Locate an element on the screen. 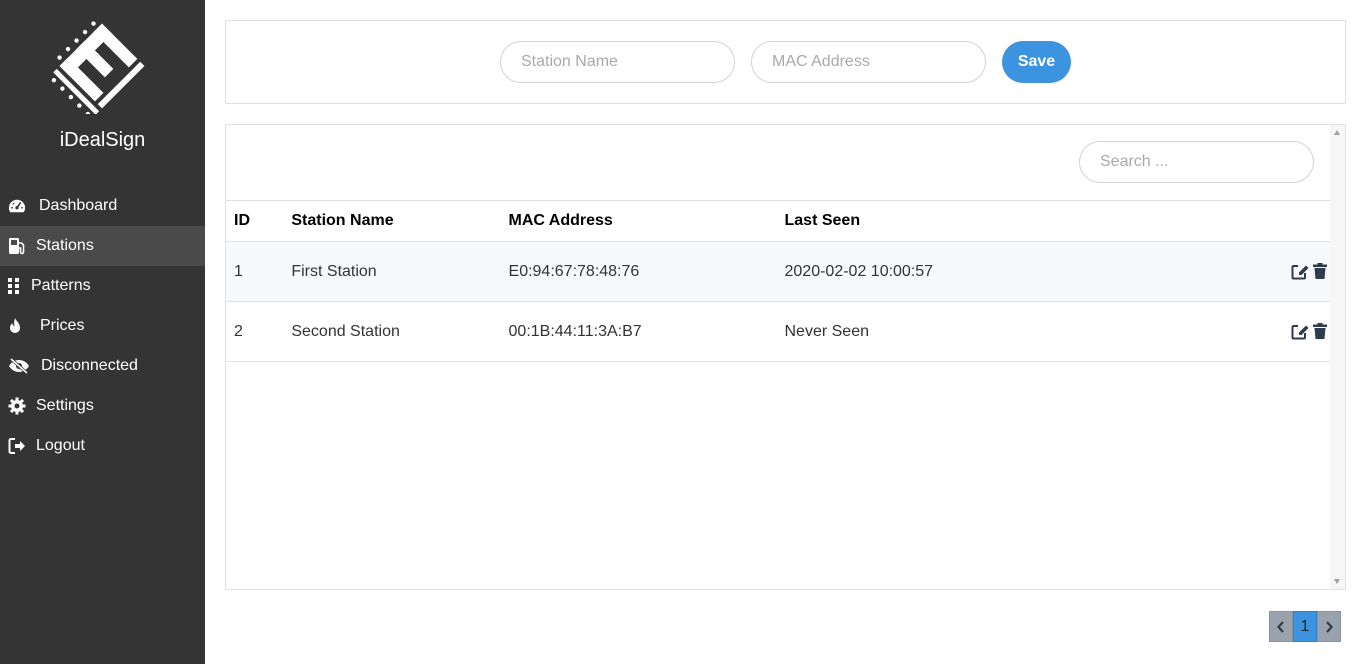 The image size is (1366, 664). sidebar-item-disconnected: Disconnected is located at coordinates (102, 366).